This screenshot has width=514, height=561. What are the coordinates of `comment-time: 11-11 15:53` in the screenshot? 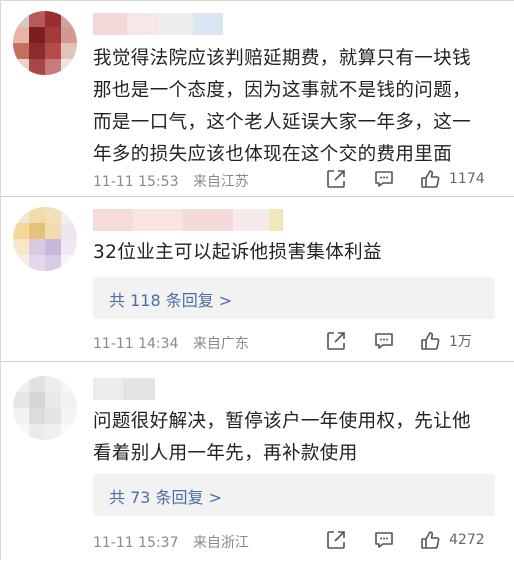 It's located at (136, 182).